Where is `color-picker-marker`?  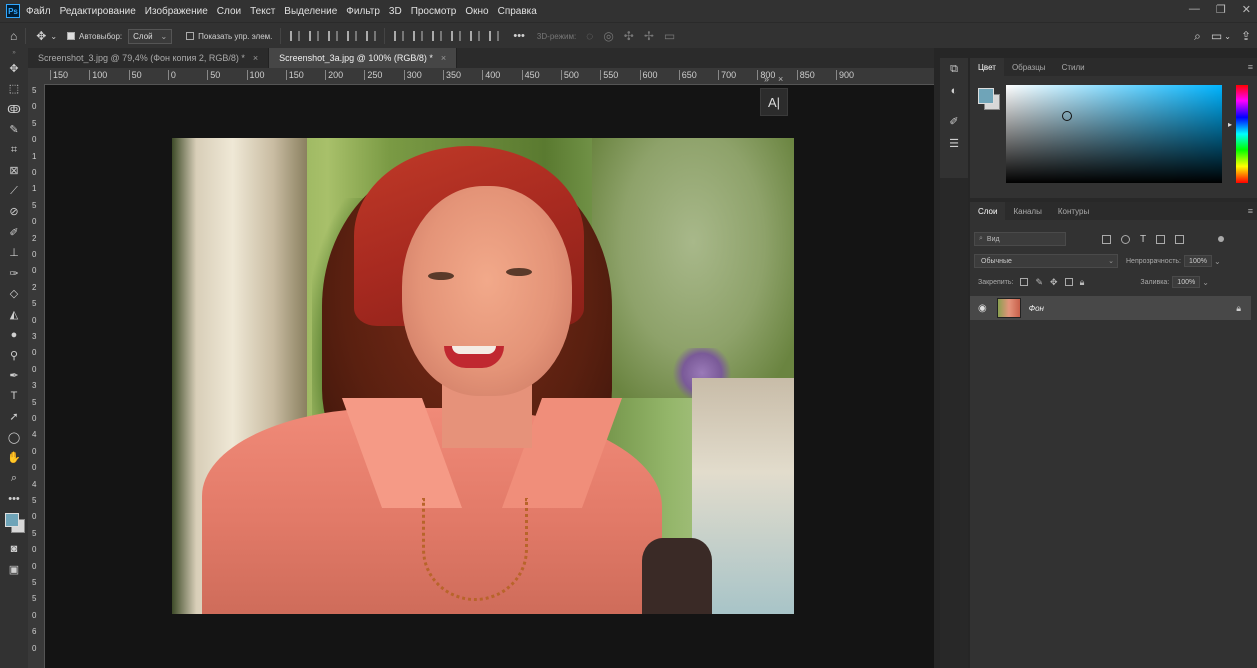
color-picker-marker is located at coordinates (1067, 116).